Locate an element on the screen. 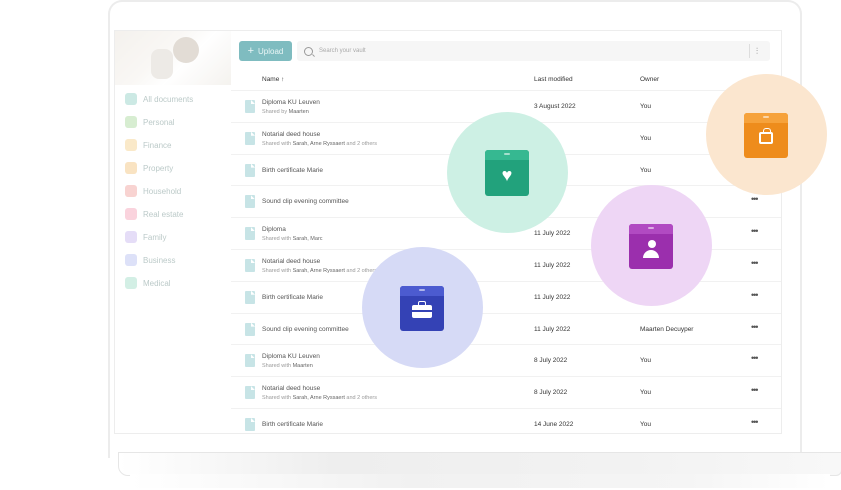  search-input: Search your vault is located at coordinates (342, 51).